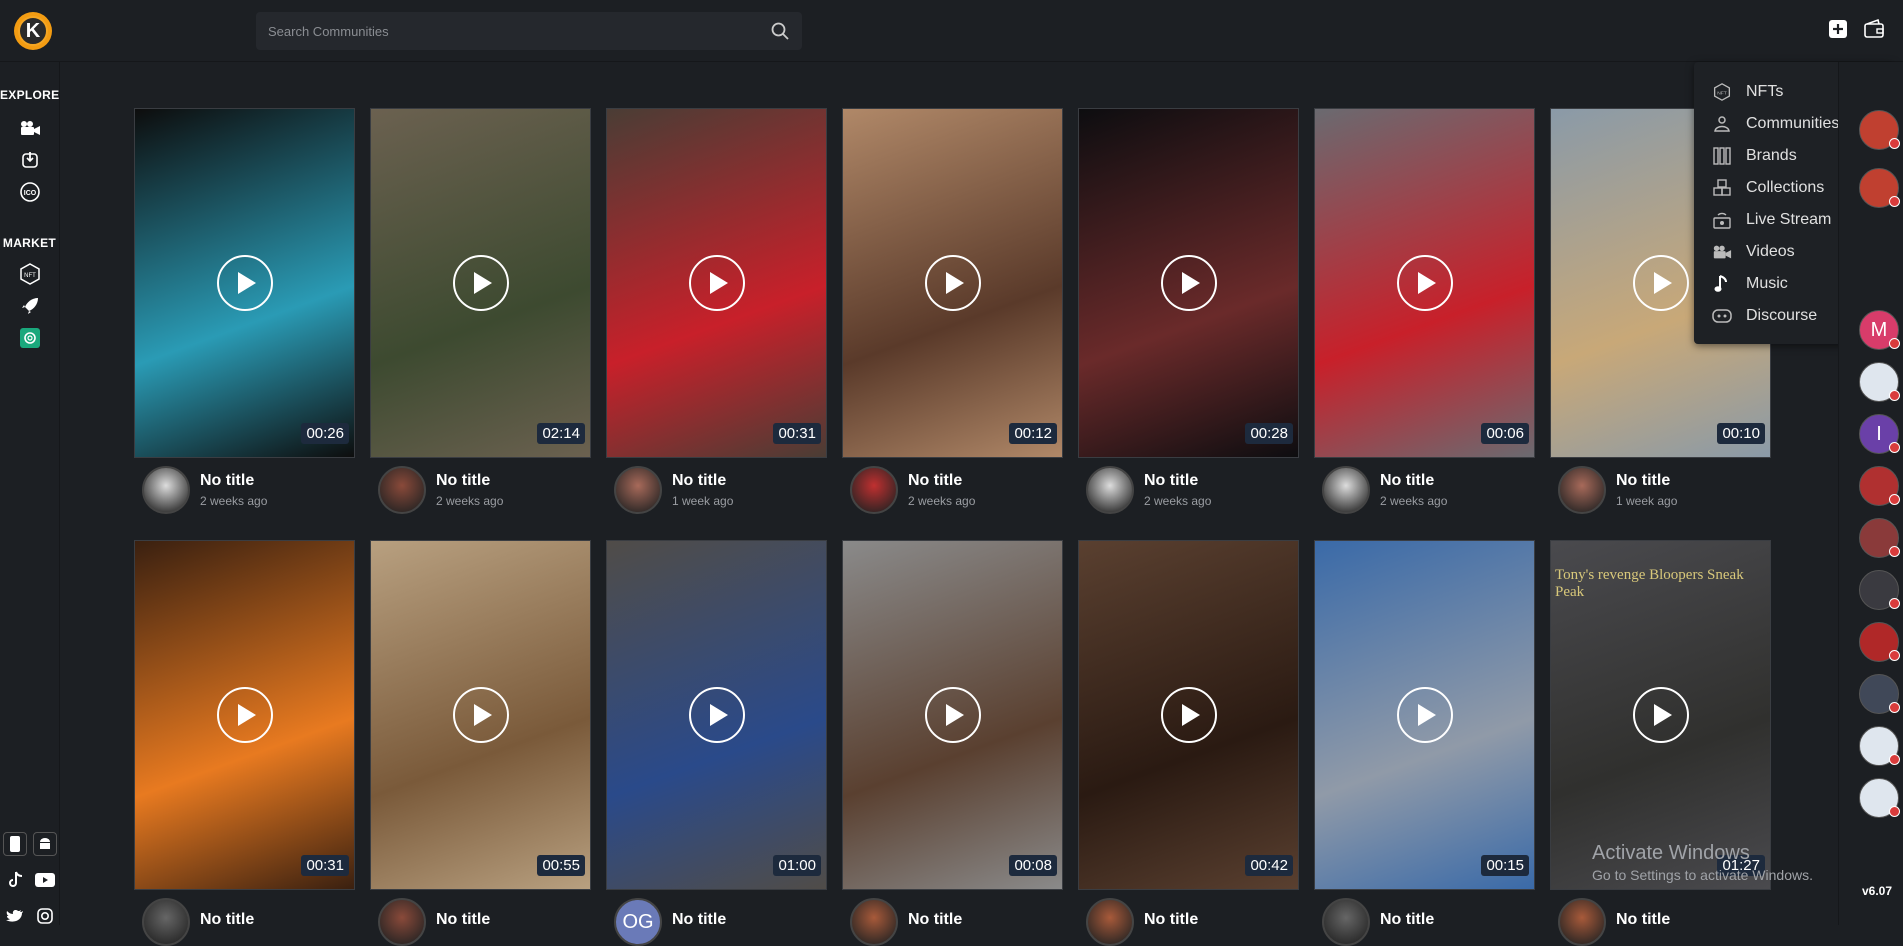 The image size is (1903, 946). I want to click on dropdown-item-label: Live Stream, so click(1789, 219).